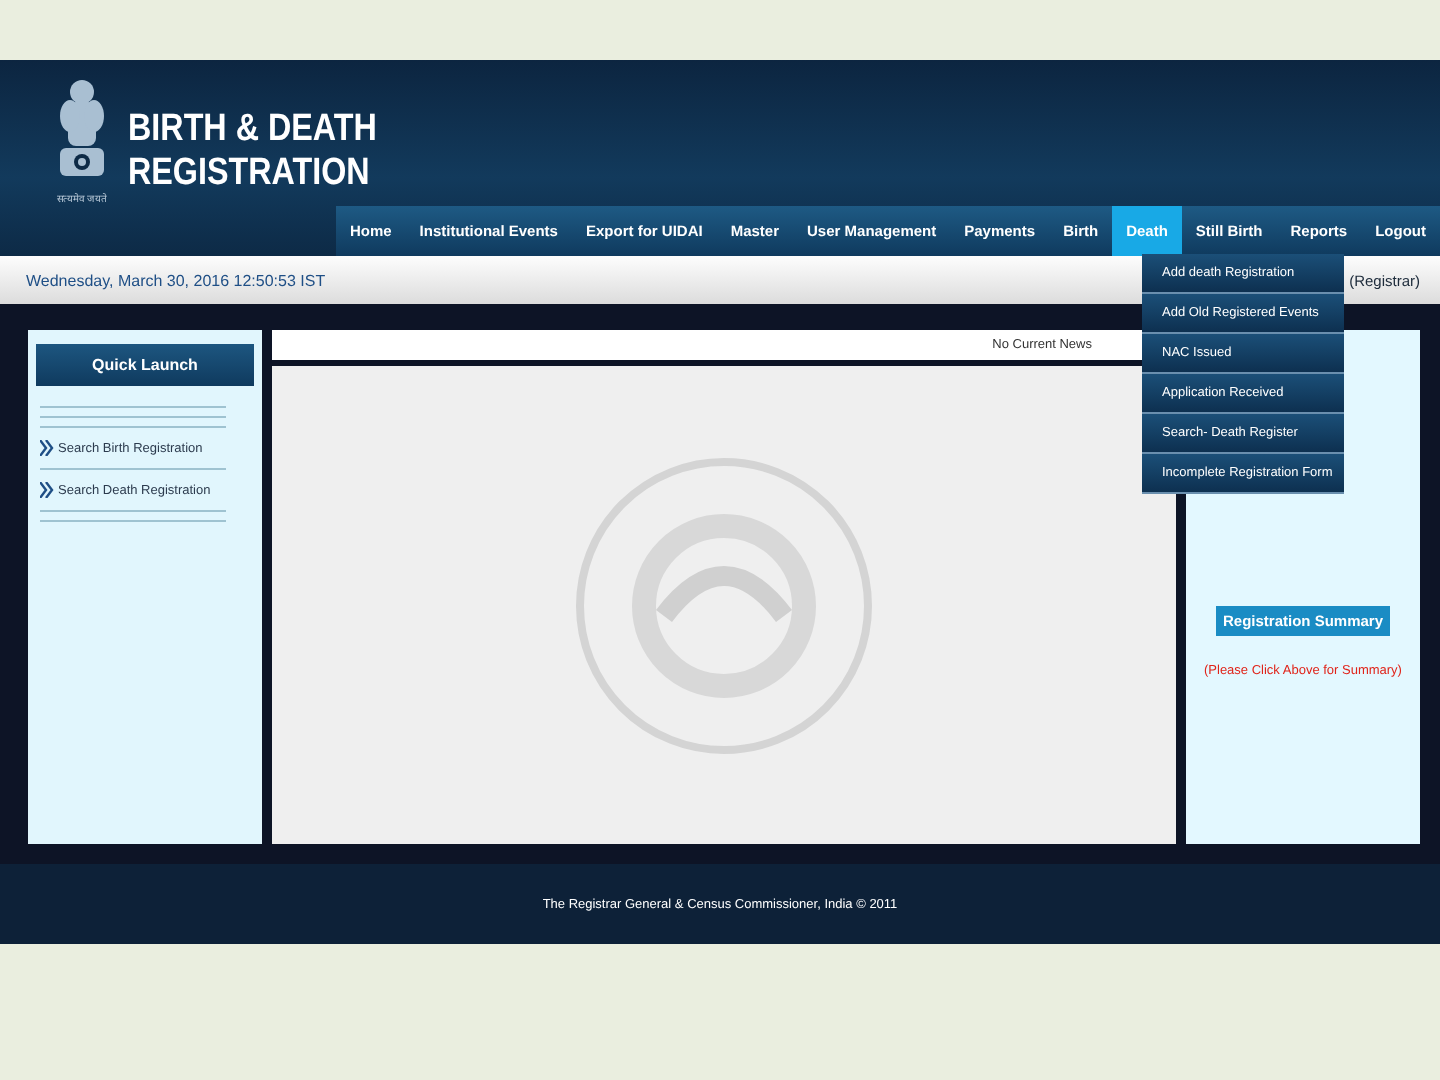 The image size is (1440, 1080). I want to click on site-title: BIRTH & DEATH, so click(252, 130).